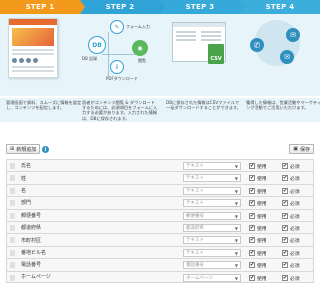 This screenshot has width=320, height=299. Describe the element at coordinates (33, 48) in the screenshot. I see `content-document-image` at that location.